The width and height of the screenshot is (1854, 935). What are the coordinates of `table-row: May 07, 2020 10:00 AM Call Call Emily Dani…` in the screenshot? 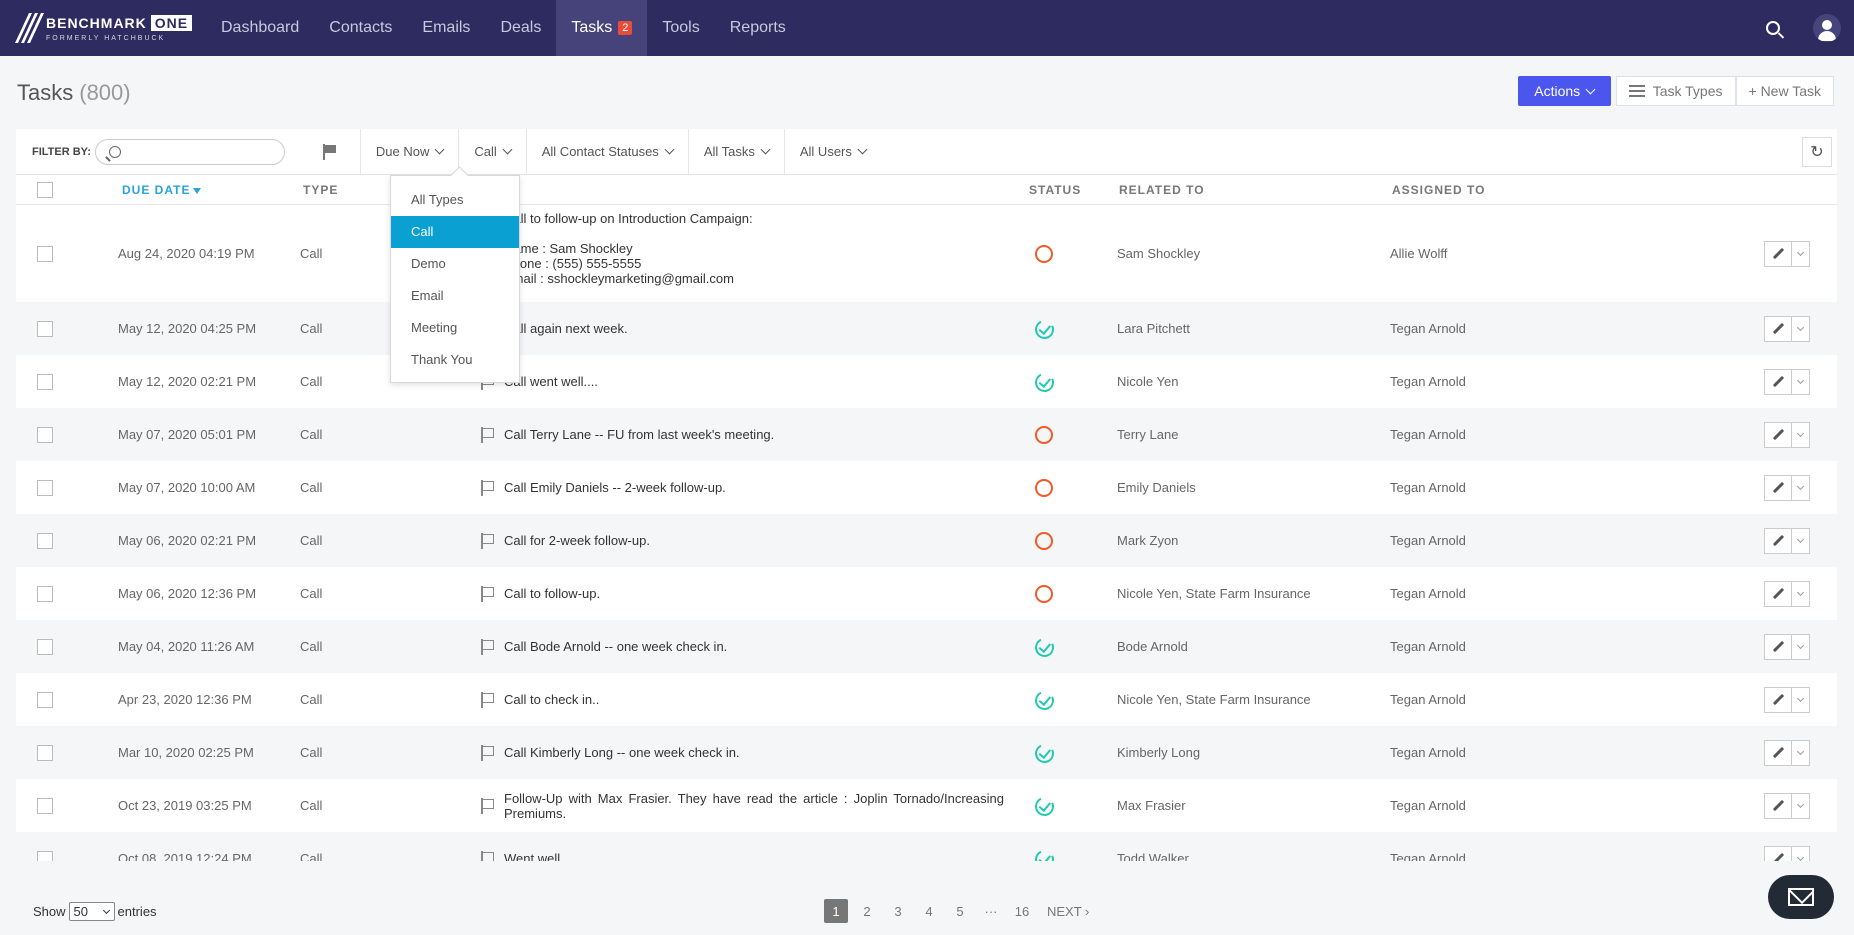 It's located at (926, 487).